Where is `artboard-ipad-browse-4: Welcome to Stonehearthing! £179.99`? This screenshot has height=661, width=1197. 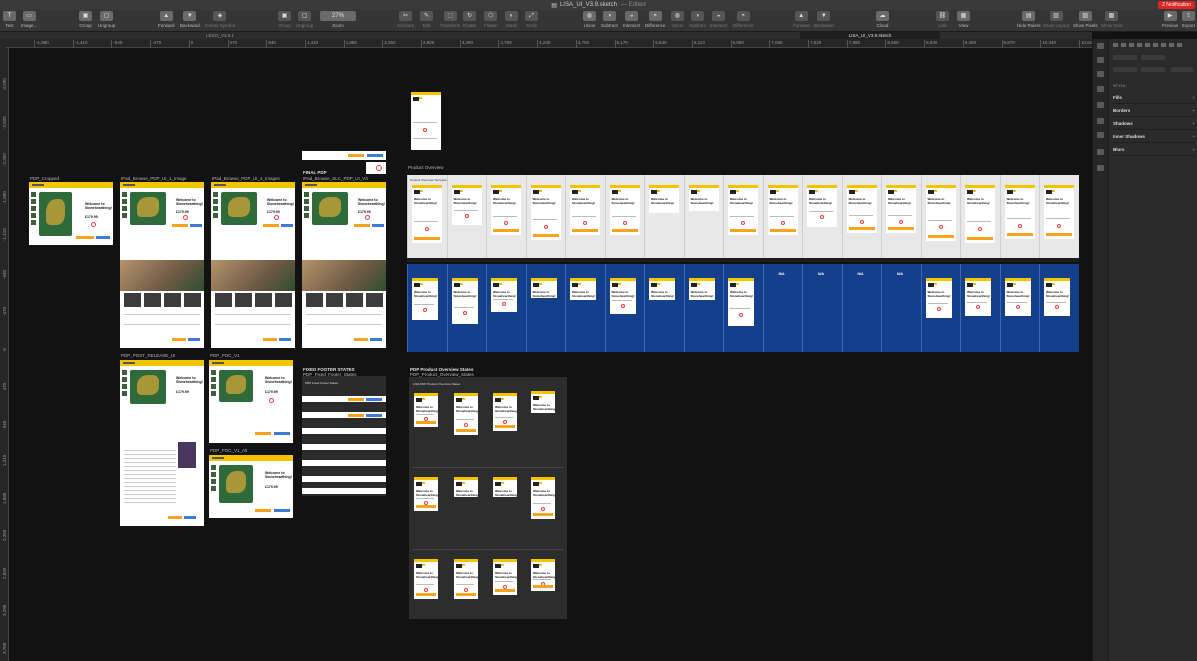
artboard-ipad-browse-4: Welcome to Stonehearthing! £179.99 is located at coordinates (253, 265).